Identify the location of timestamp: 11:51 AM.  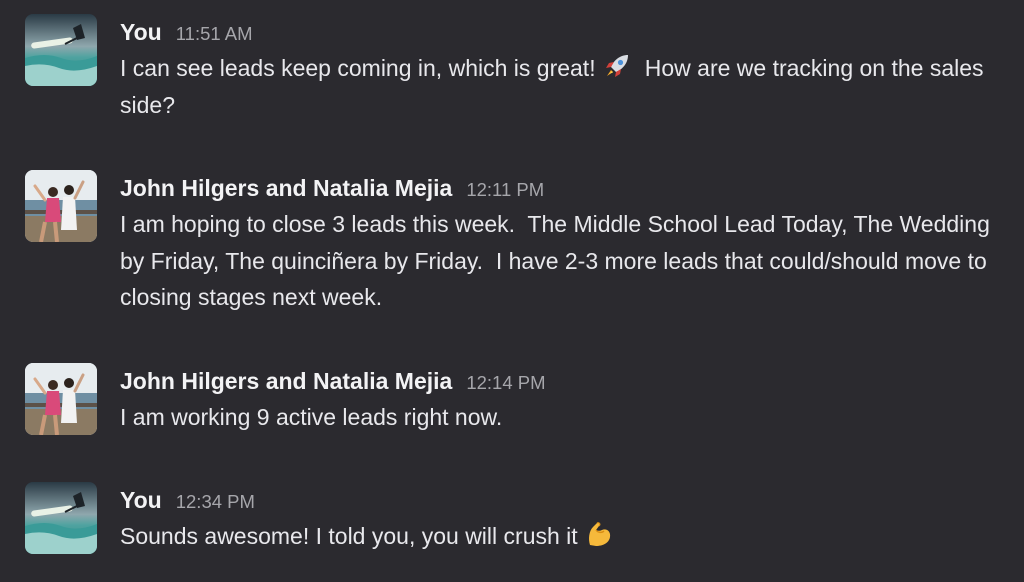
(214, 33).